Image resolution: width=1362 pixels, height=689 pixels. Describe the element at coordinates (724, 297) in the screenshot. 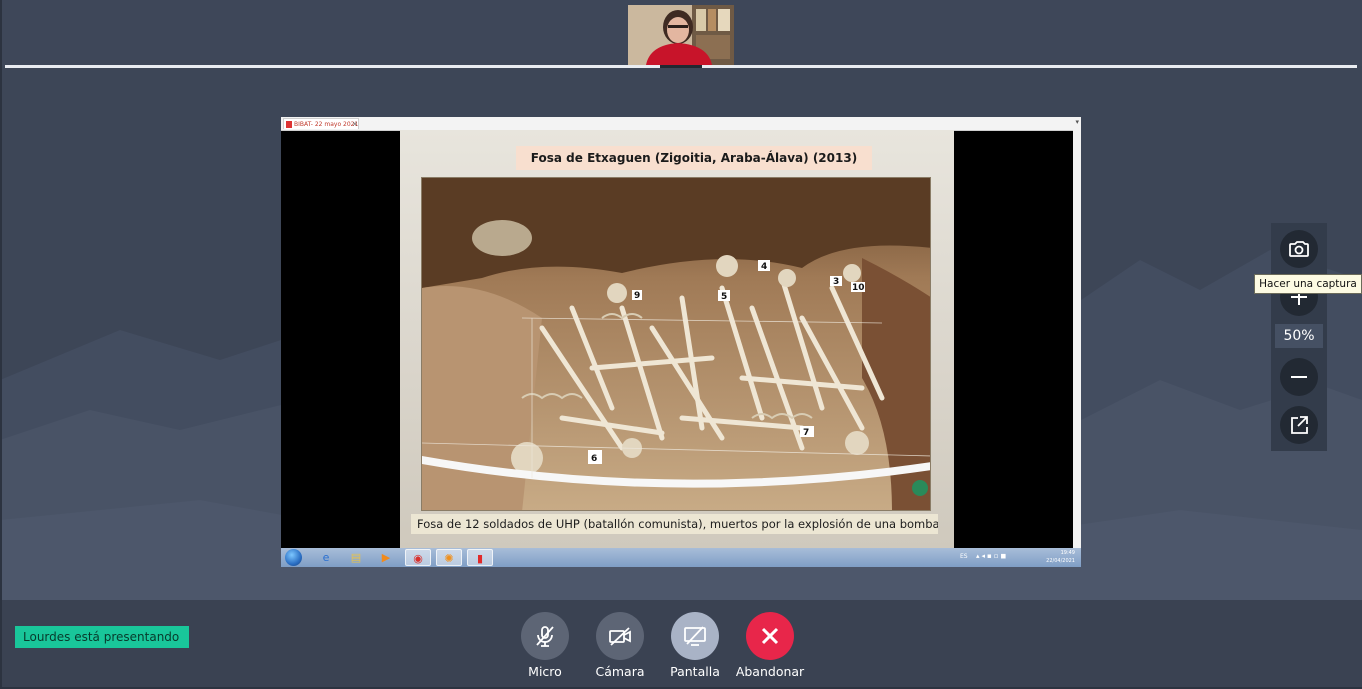

I see `photo-label-2: 5` at that location.